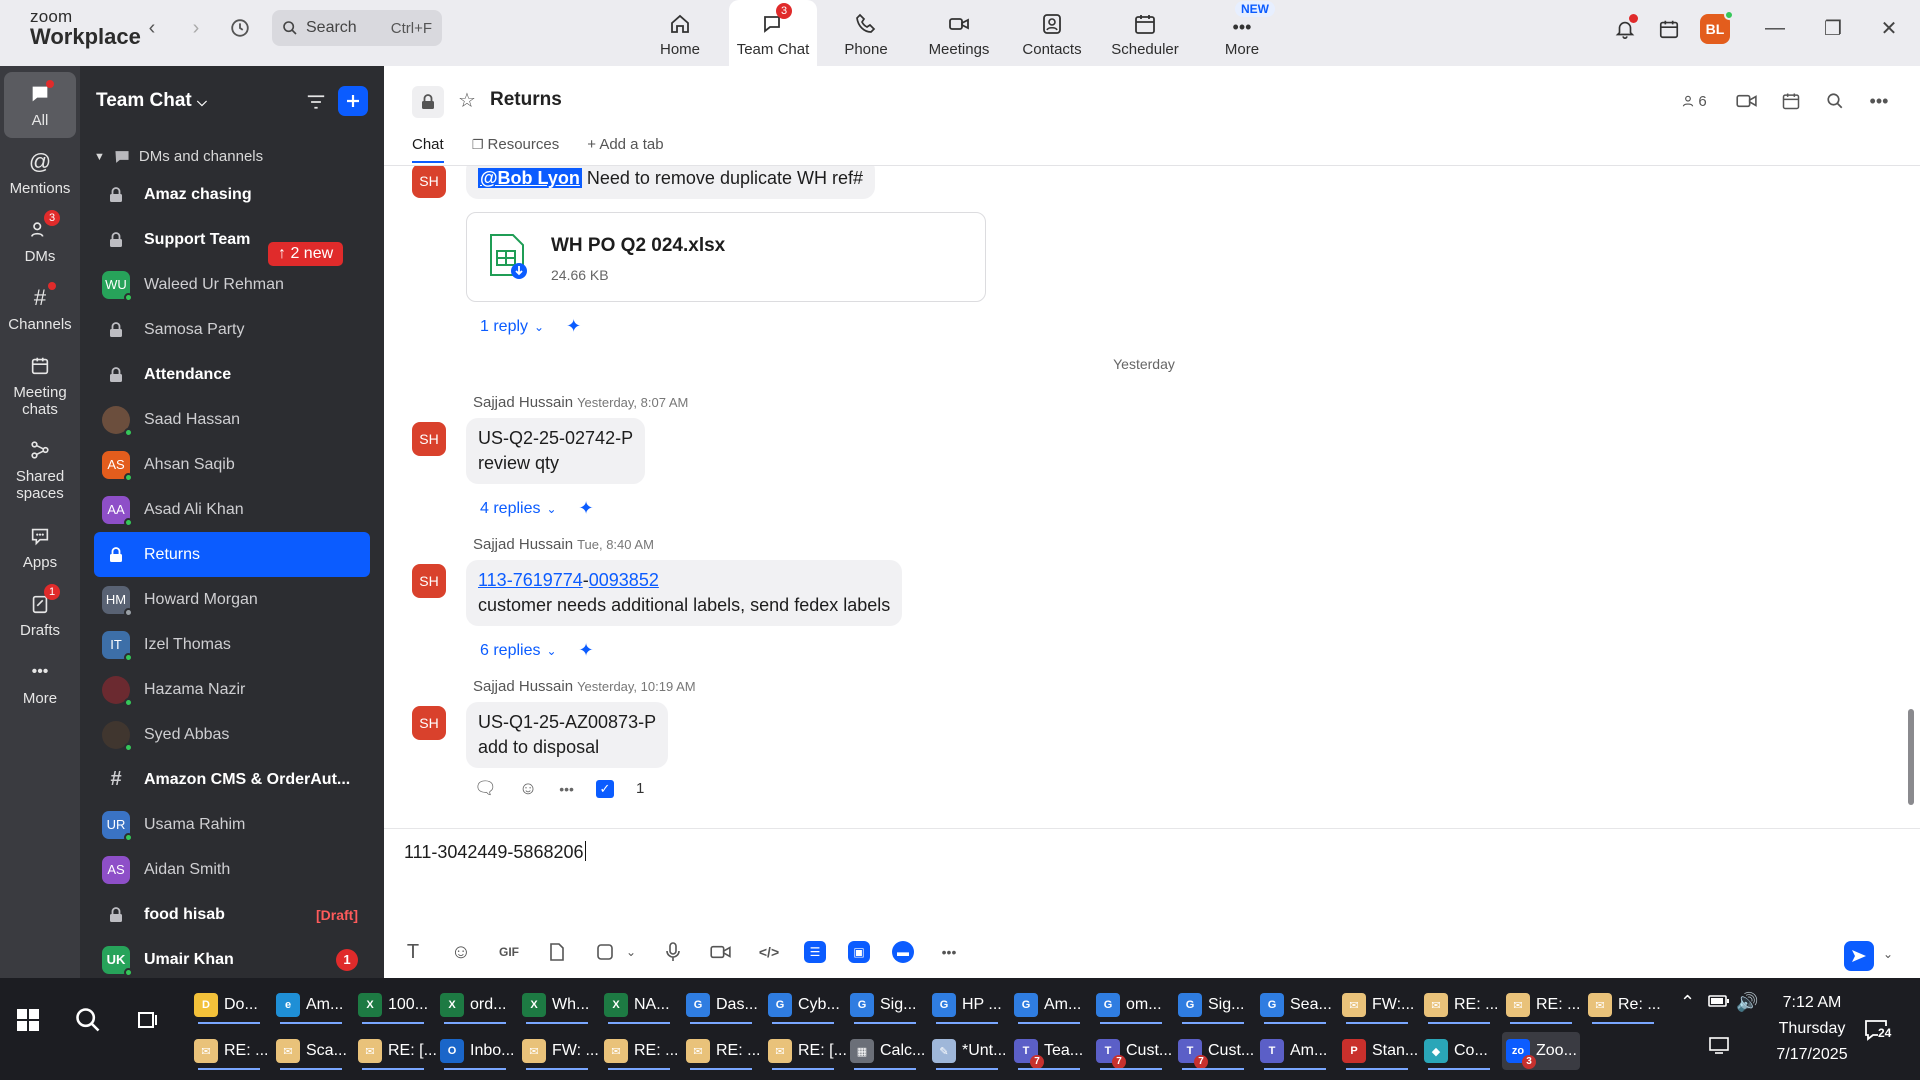 This screenshot has height=1080, width=1920. I want to click on star-icon: ☆, so click(467, 100).